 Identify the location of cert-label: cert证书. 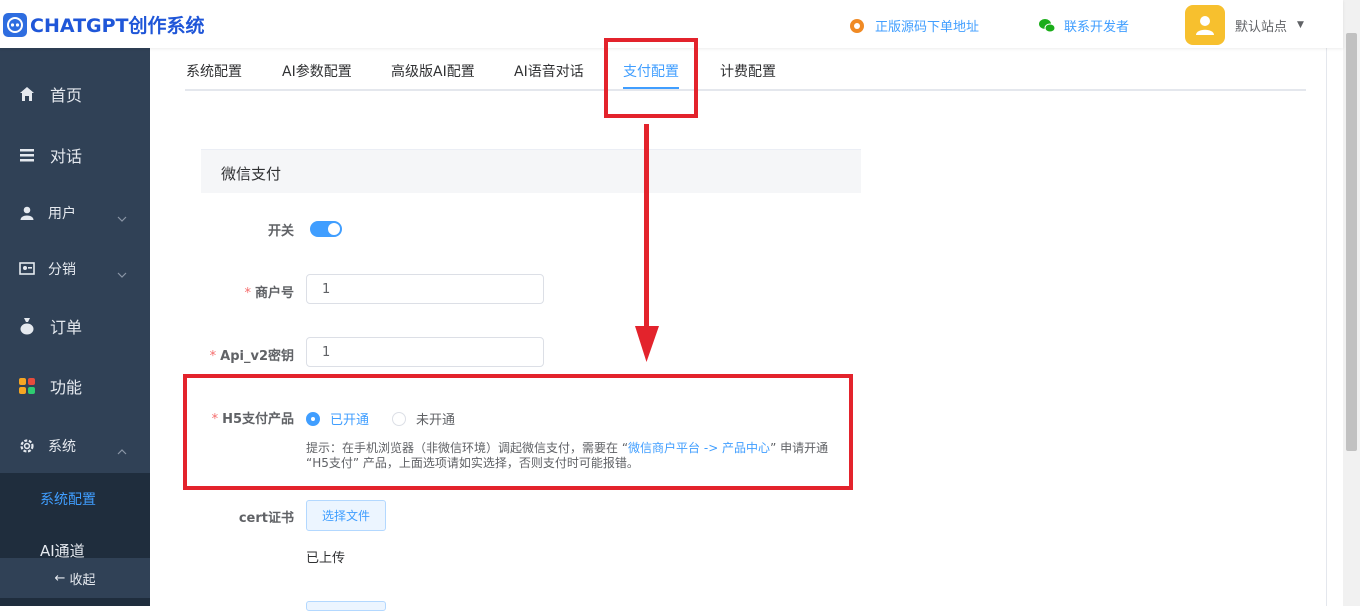
(266, 516).